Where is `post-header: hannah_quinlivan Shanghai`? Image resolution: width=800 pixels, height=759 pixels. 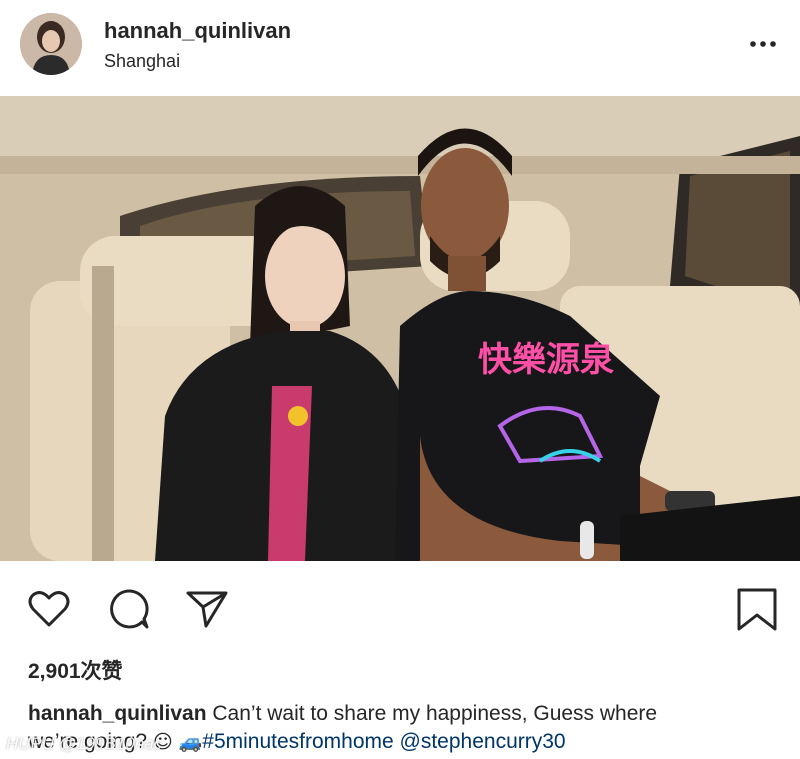 post-header: hannah_quinlivan Shanghai is located at coordinates (400, 48).